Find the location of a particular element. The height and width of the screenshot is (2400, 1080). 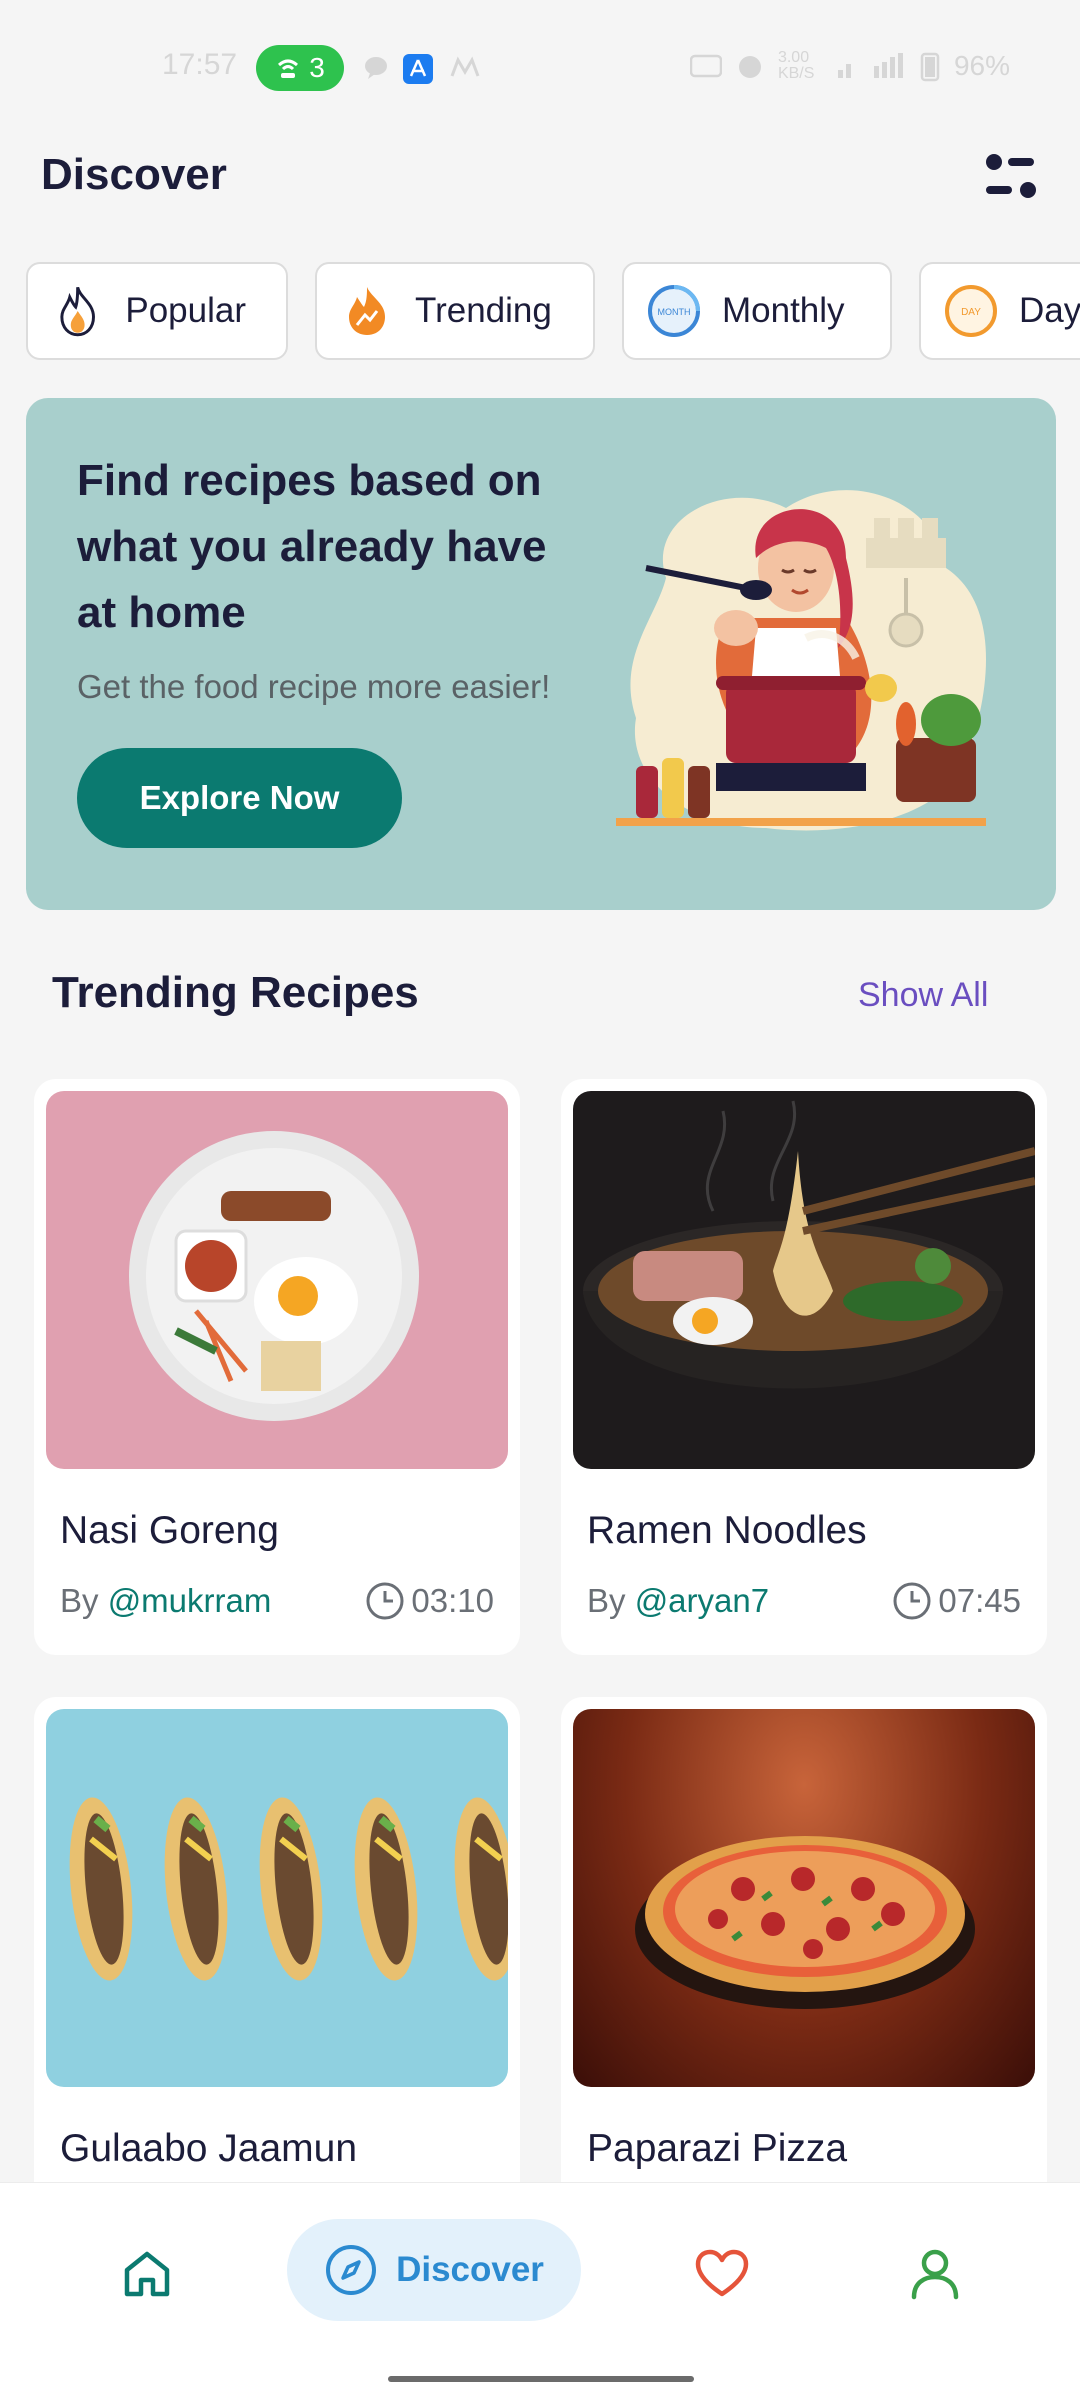

nav-discover-label: Discover is located at coordinates (470, 2269).